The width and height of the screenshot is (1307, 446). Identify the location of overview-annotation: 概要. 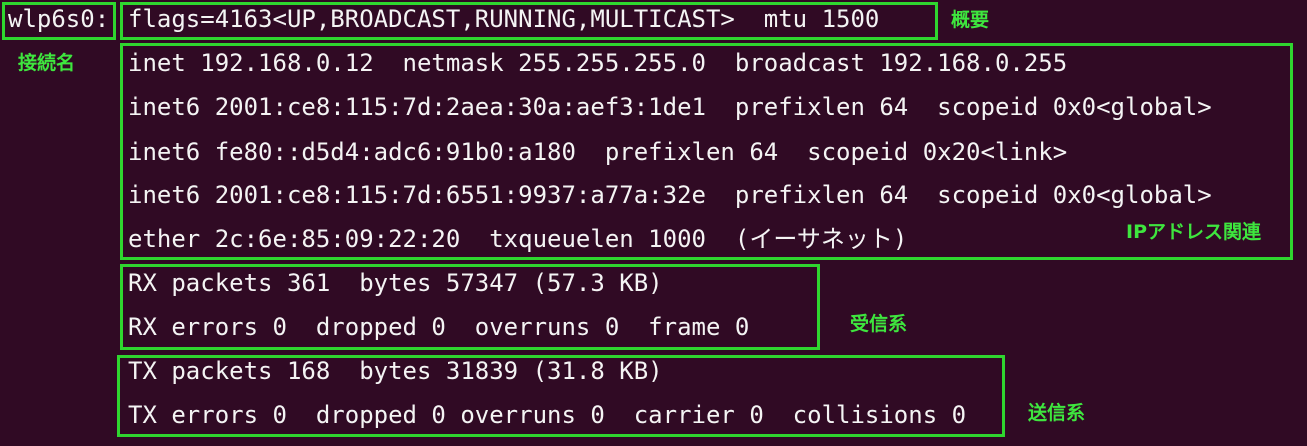
(970, 20).